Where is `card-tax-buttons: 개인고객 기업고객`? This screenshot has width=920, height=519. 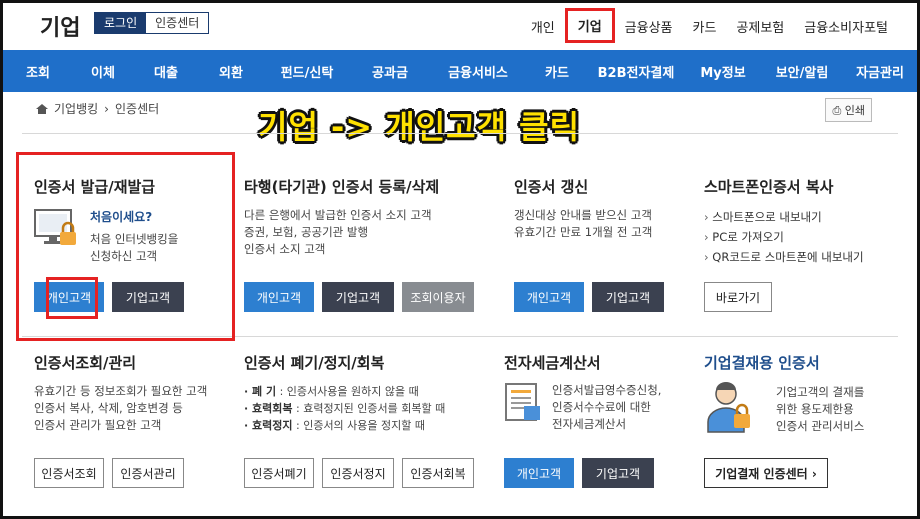 card-tax-buttons: 개인고객 기업고객 is located at coordinates (579, 473).